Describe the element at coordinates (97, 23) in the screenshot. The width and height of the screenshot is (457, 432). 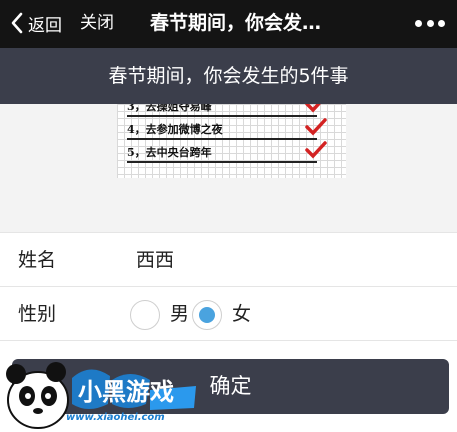
I see `close-button: 关闭` at that location.